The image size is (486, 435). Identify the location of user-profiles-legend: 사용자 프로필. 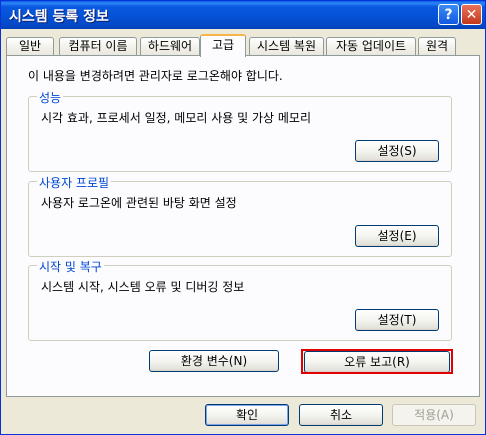
(74, 182).